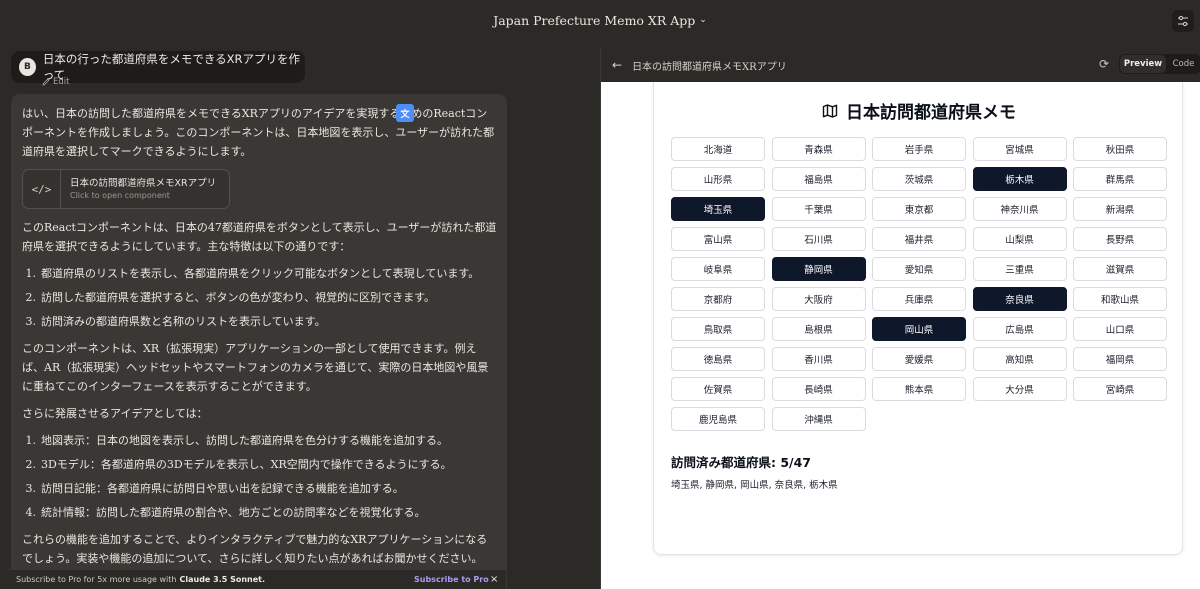 The width and height of the screenshot is (1200, 589). Describe the element at coordinates (214, 488) in the screenshot. I see `list-item: 3. 訪問日記能：各都道府県に訪問日や思い出を記録できる機能を追加する。` at that location.